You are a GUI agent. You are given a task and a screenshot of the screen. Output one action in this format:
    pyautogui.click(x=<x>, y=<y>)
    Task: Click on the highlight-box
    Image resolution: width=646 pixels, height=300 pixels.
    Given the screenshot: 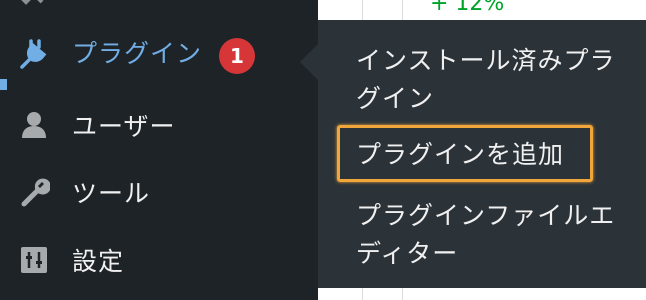 What is the action you would take?
    pyautogui.click(x=465, y=153)
    